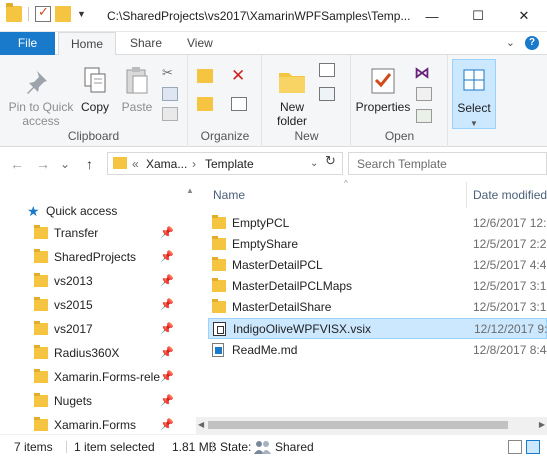 This screenshot has width=547, height=458. I want to click on minimize-button: —, so click(432, 16).